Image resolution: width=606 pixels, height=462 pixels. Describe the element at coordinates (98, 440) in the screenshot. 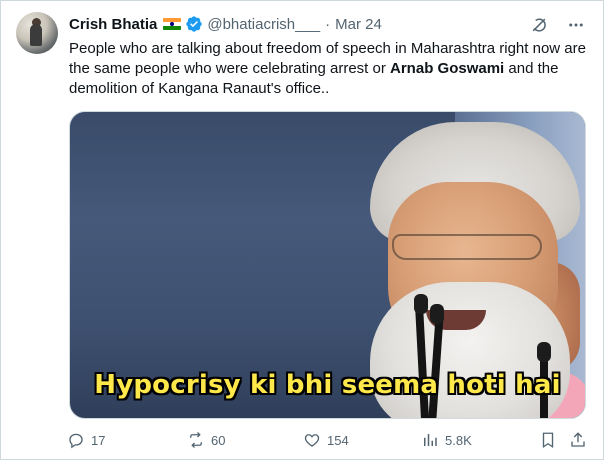

I see `reply-count: 17` at that location.